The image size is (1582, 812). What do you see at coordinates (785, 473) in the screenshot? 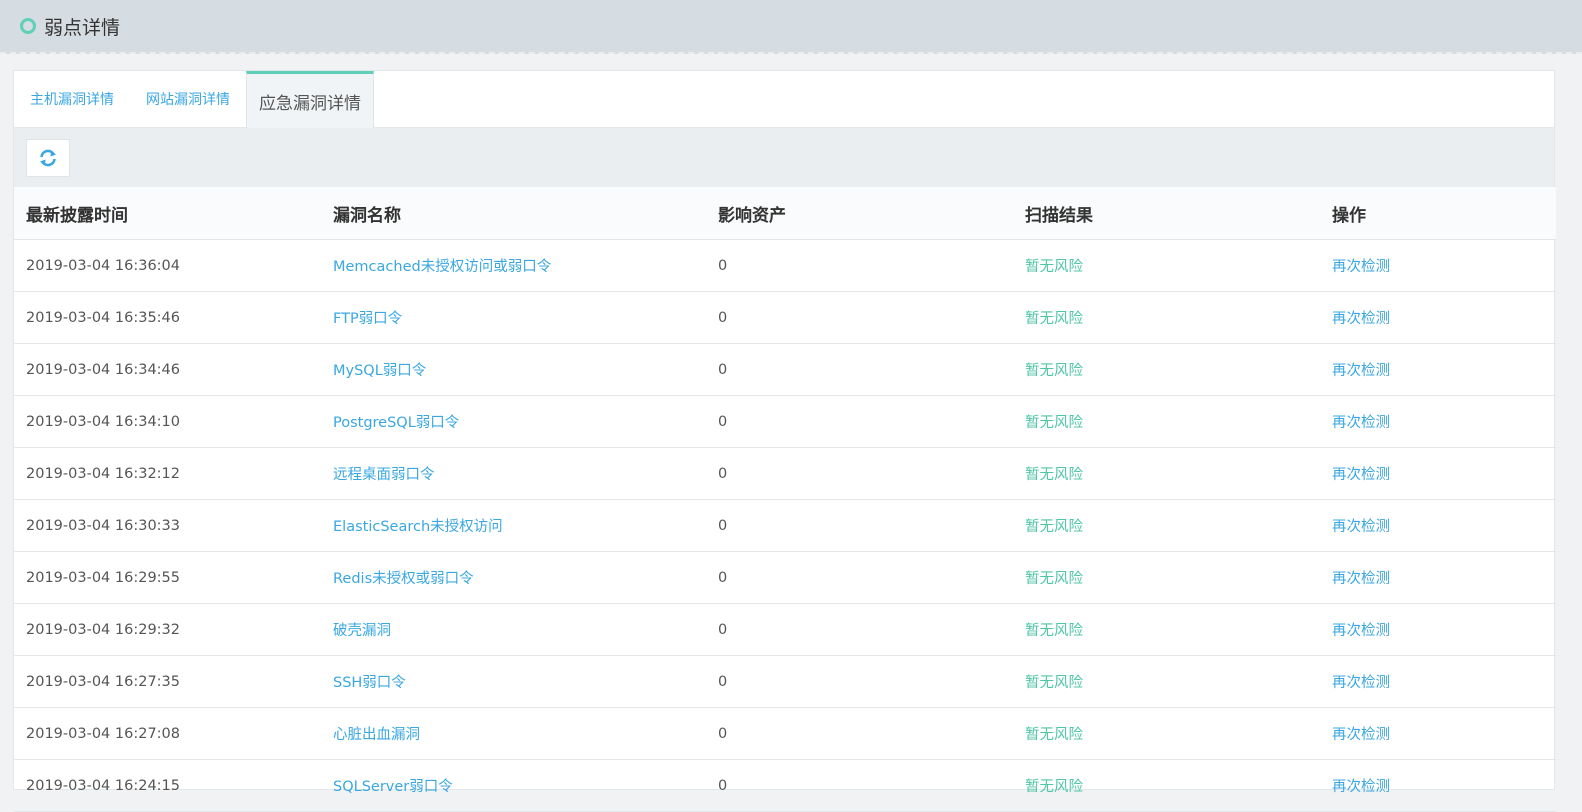
I see `table-row: 2019-03-04 16:32:12 远程桌面弱口令 0 暂无风险 再次检测` at bounding box center [785, 473].